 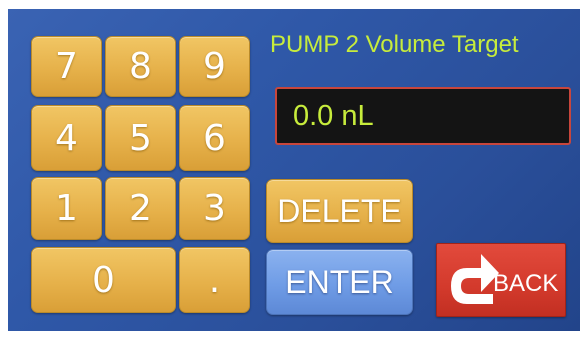 What do you see at coordinates (394, 44) in the screenshot?
I see `page-title: PUMP 2 Volume Target` at bounding box center [394, 44].